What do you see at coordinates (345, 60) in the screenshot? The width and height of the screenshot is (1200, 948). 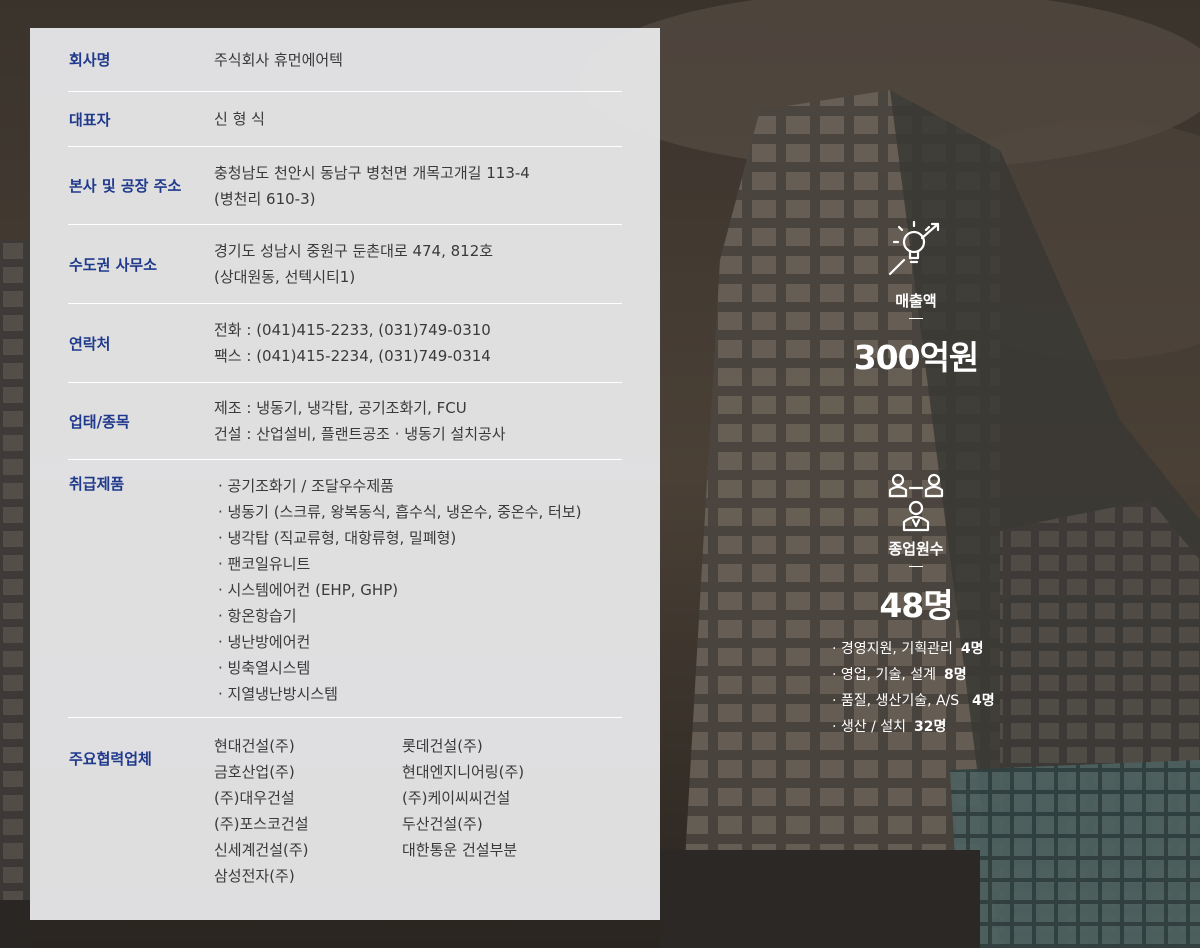 I see `row-company-name: 회사명 주식회사 휴먼에어텍` at bounding box center [345, 60].